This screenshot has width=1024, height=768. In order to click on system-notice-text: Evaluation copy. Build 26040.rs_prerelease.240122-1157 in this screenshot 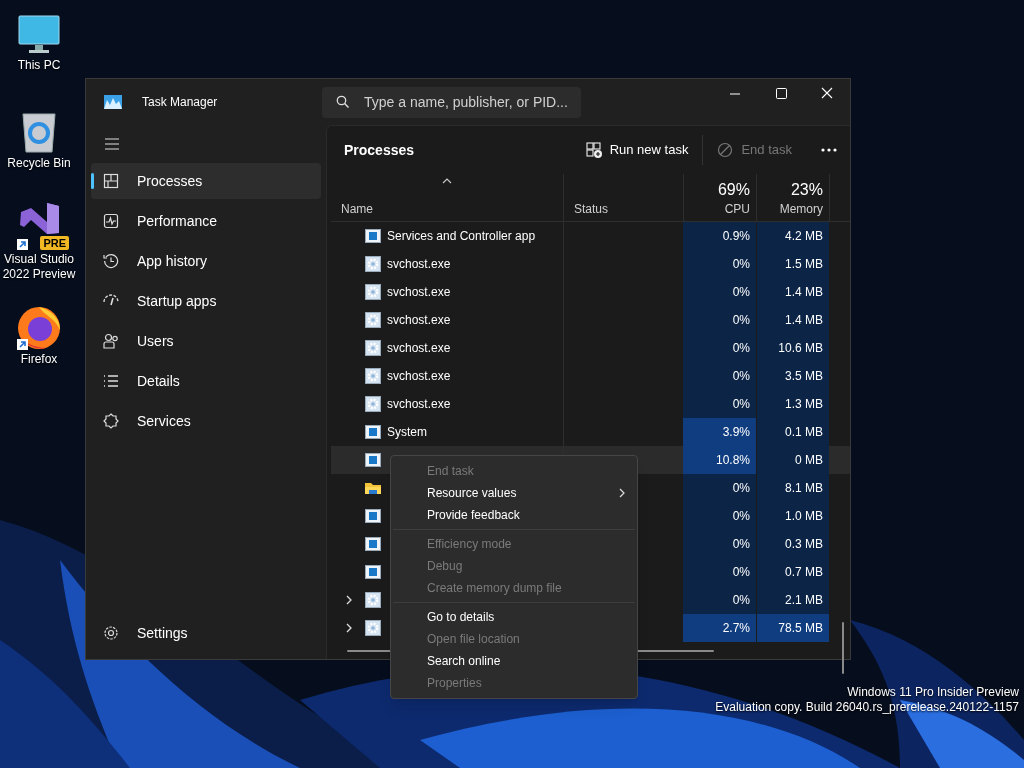, I will do `click(867, 707)`.